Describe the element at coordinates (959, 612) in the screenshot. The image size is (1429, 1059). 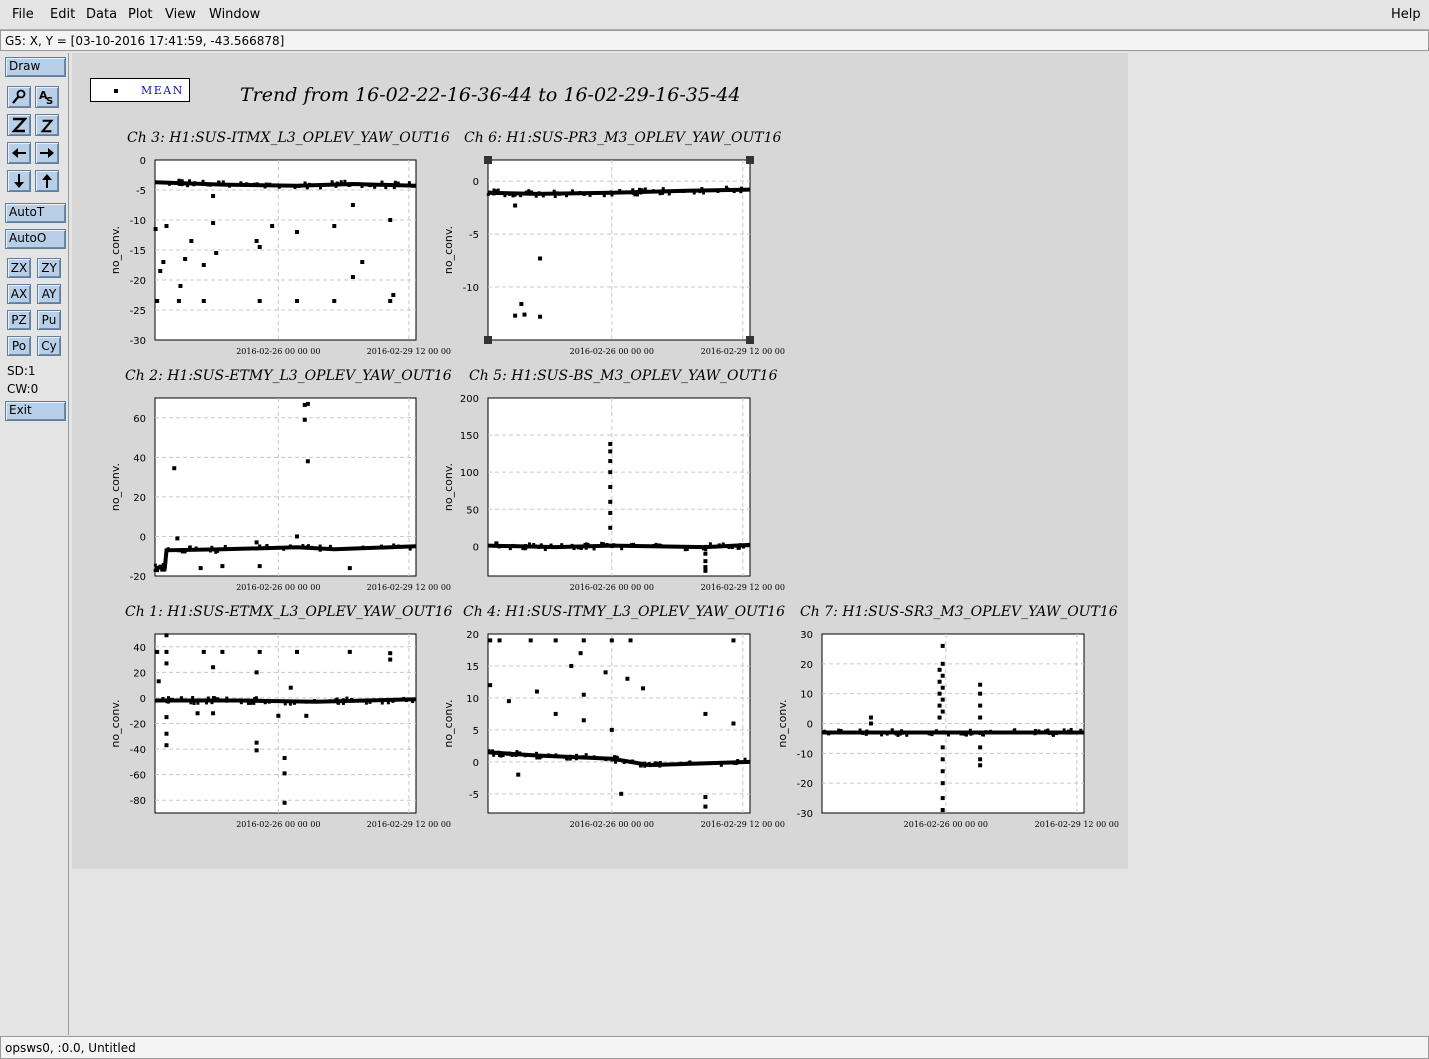
I see `chart-title: Ch 7: H1:SUS-SR3_M3_OPLEV_YAW_OUT16` at that location.